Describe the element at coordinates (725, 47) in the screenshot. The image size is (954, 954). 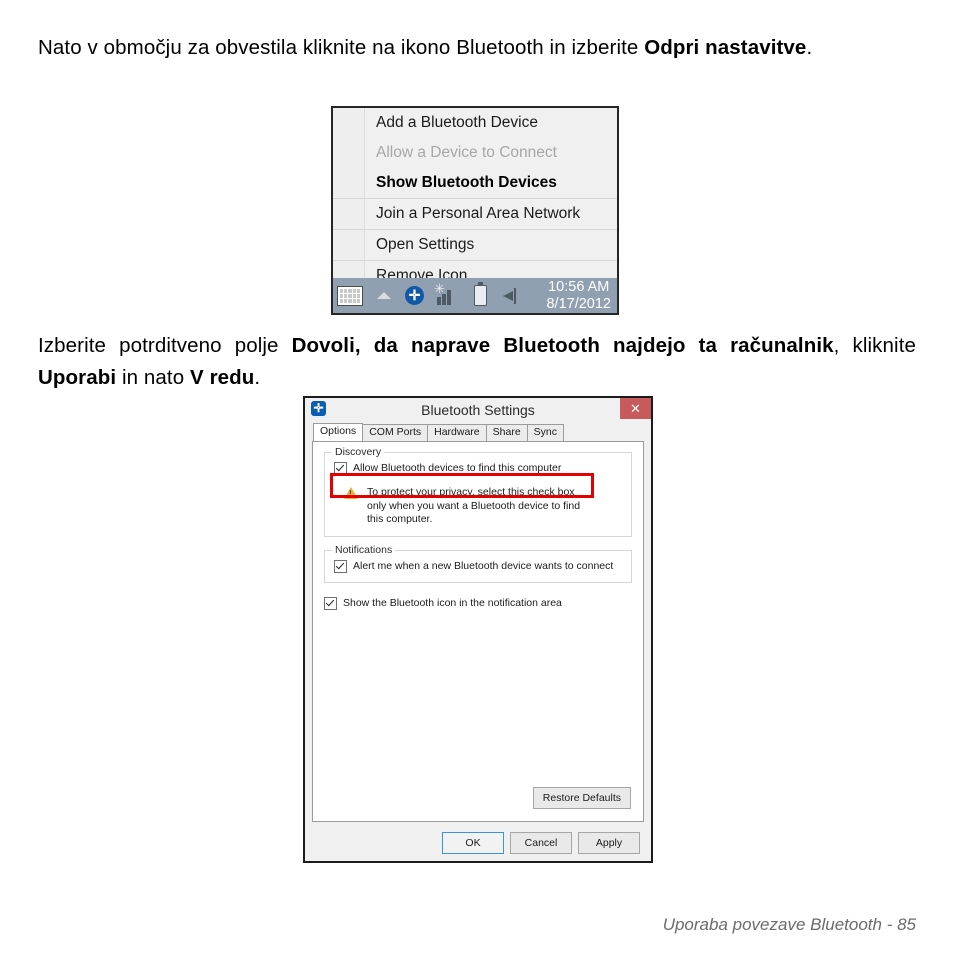
I see `para1-bold-term: Odpri nastavitve` at that location.